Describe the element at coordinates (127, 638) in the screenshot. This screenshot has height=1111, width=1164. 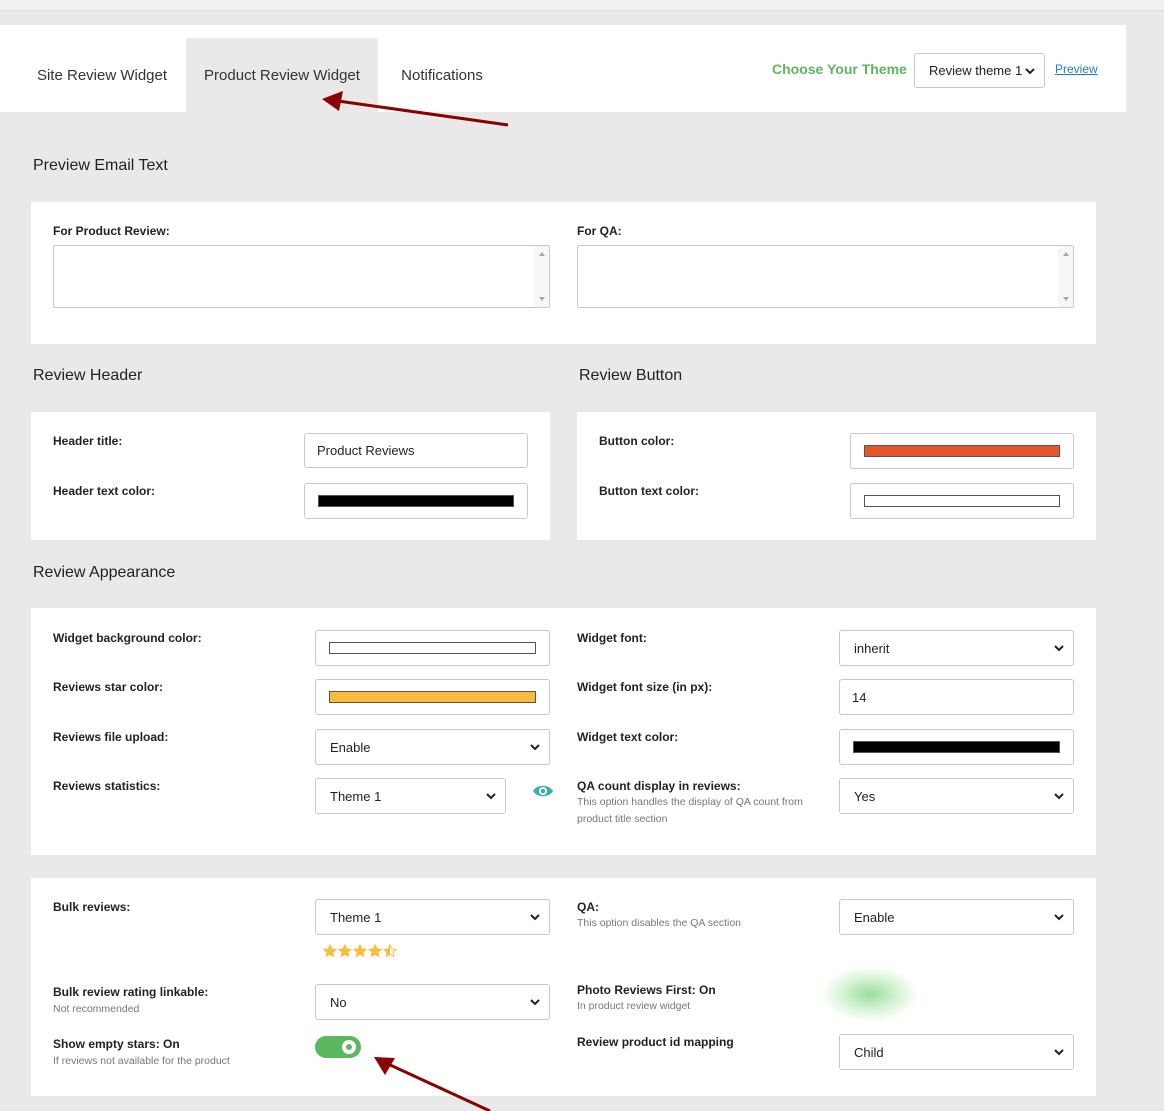
I see `widget-bg-color-label: Widget background color:` at that location.